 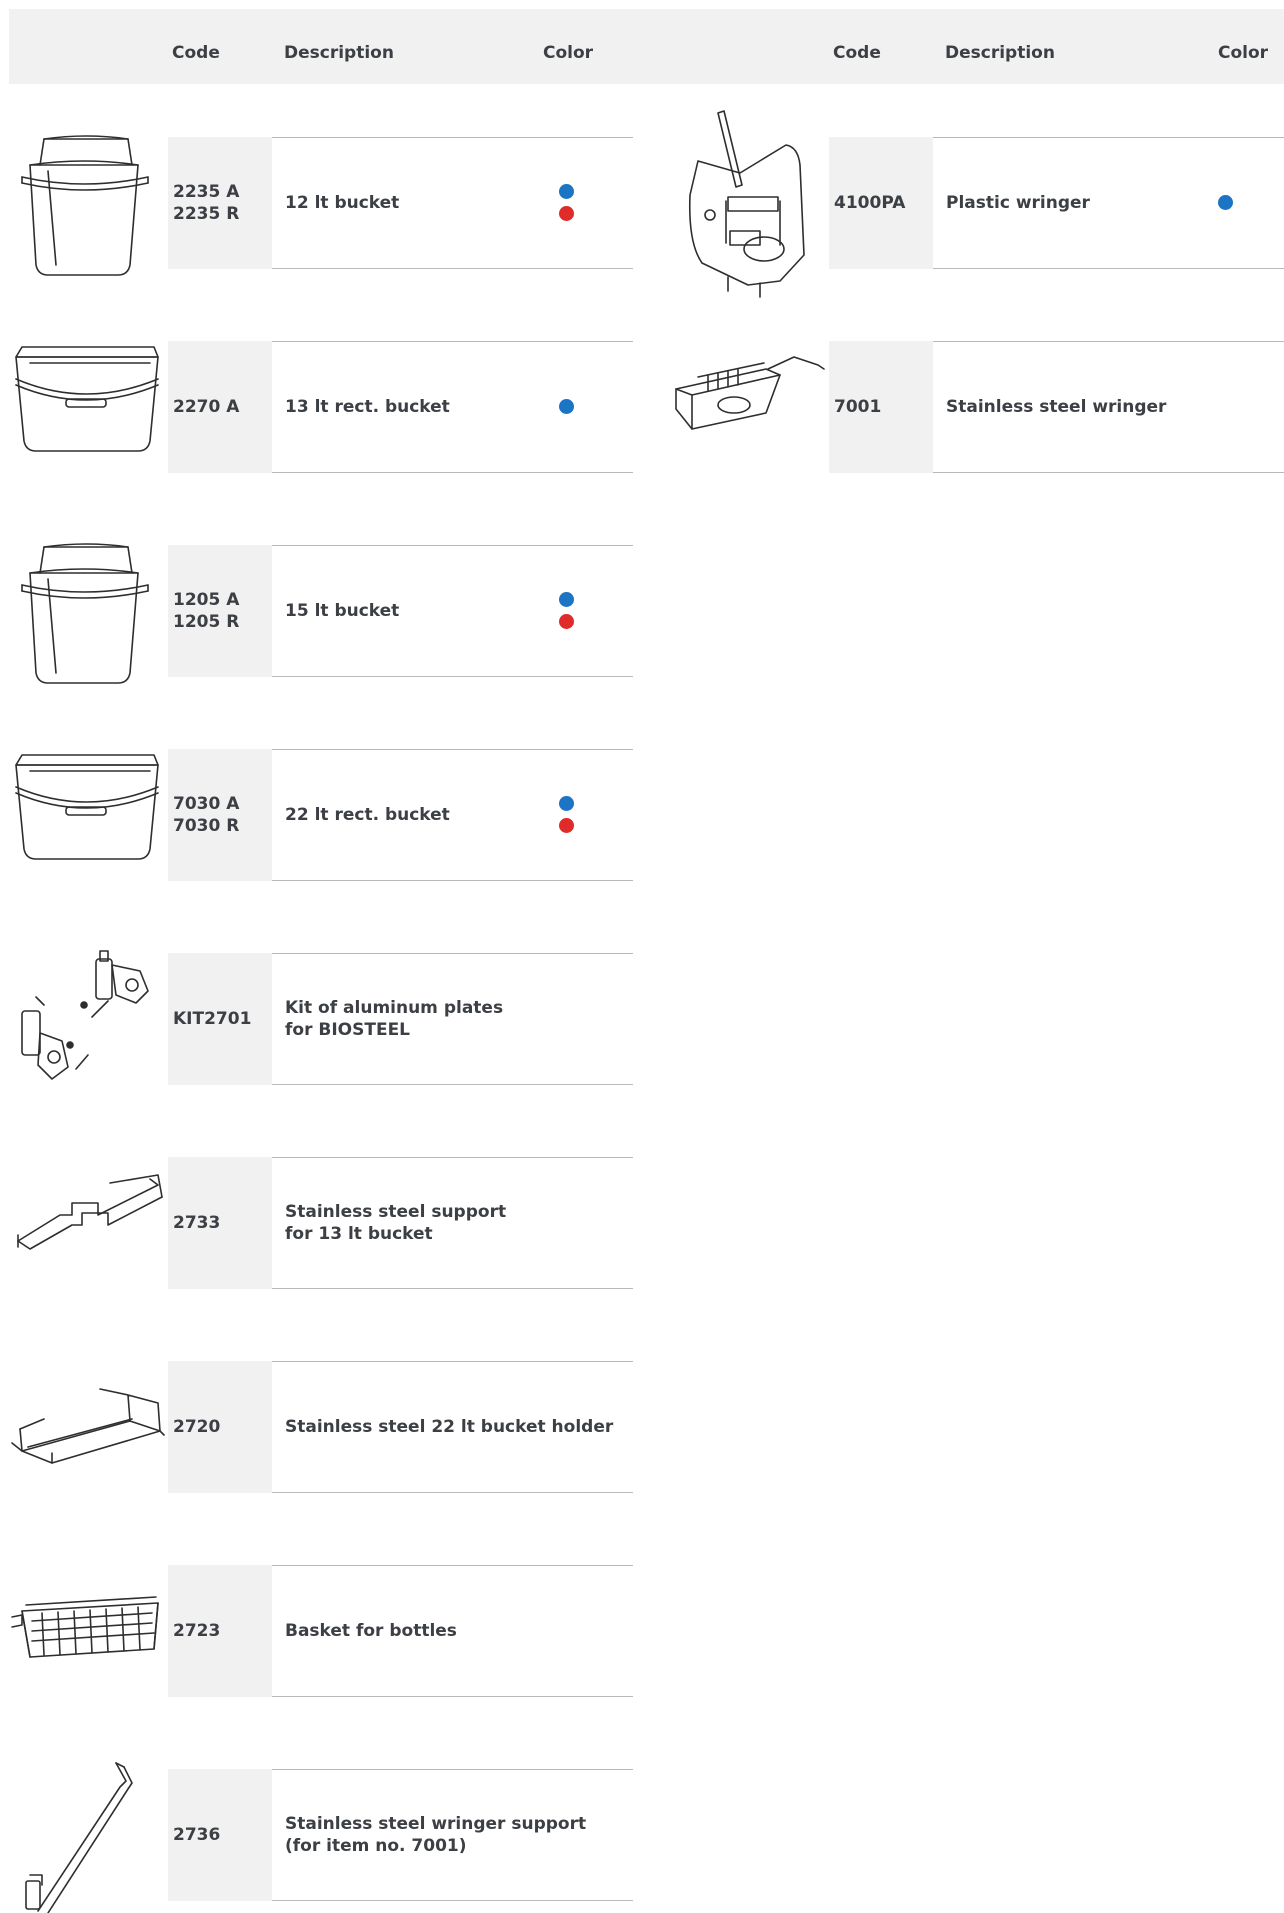 I want to click on header-code-right: Code, so click(x=857, y=53).